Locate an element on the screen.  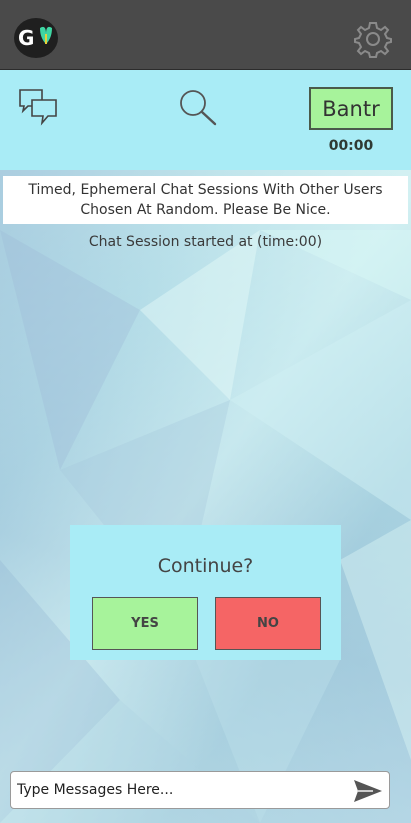
session-timer: 00:00 is located at coordinates (351, 146).